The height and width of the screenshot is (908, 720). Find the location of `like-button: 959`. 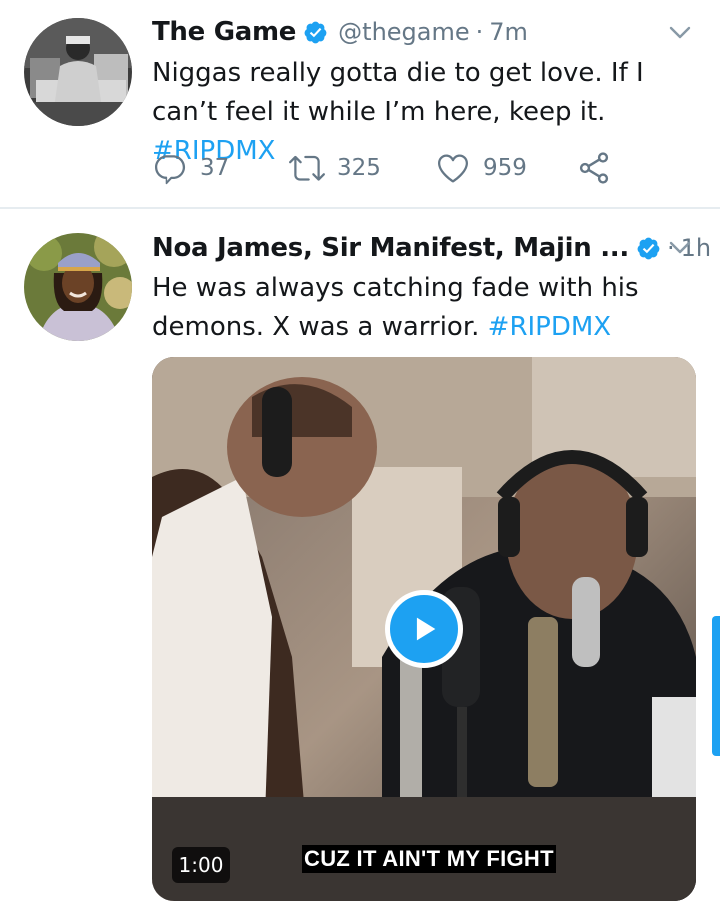

like-button: 959 is located at coordinates (505, 168).